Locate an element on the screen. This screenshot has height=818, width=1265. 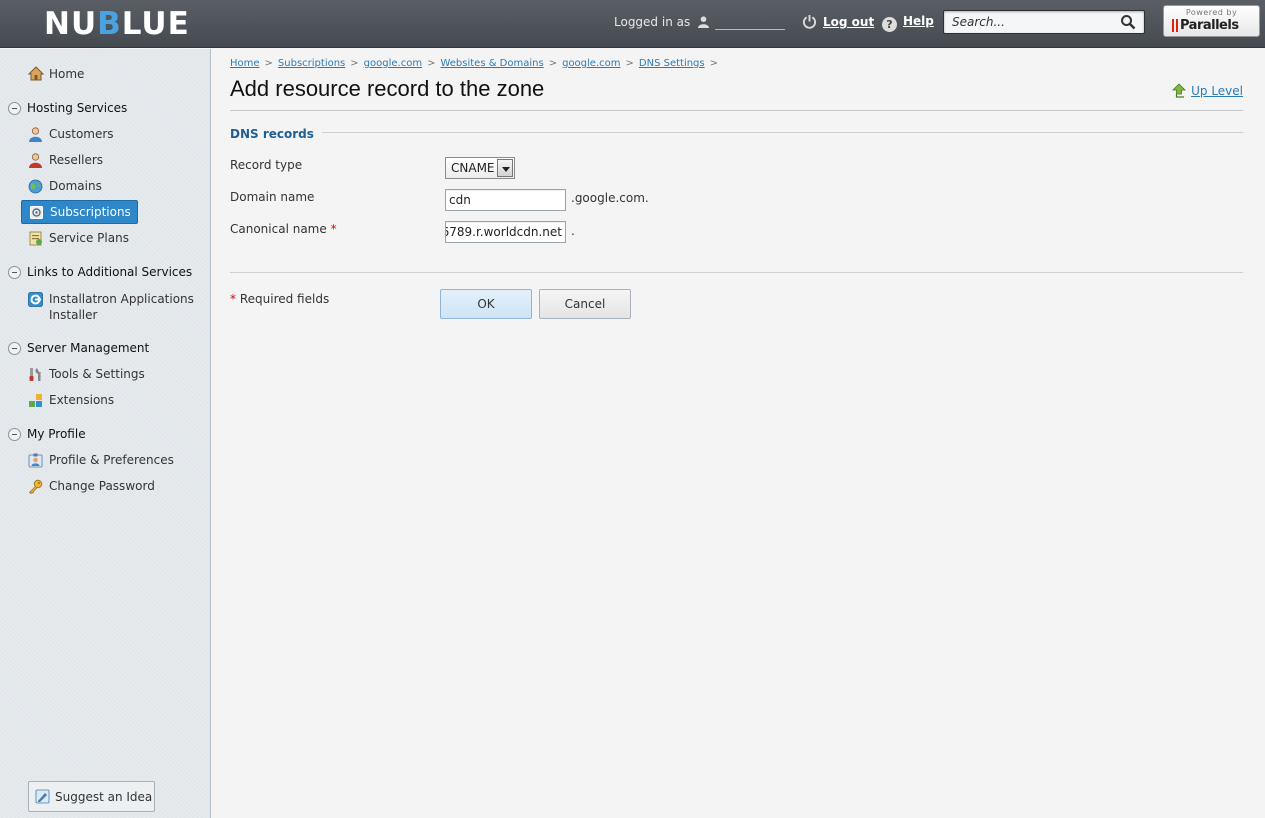
sidebar-item-resellers: Resellers is located at coordinates (65, 160).